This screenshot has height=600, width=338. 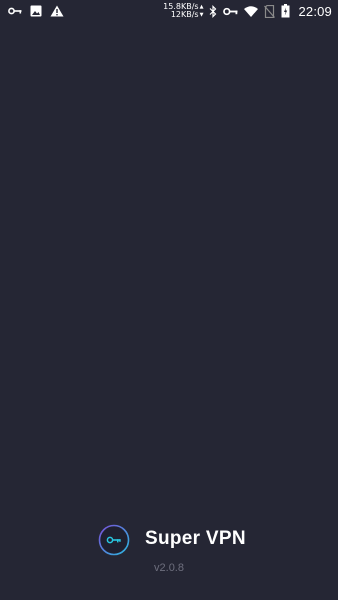 I want to click on upload-arrow-icon: ▼, so click(x=201, y=15).